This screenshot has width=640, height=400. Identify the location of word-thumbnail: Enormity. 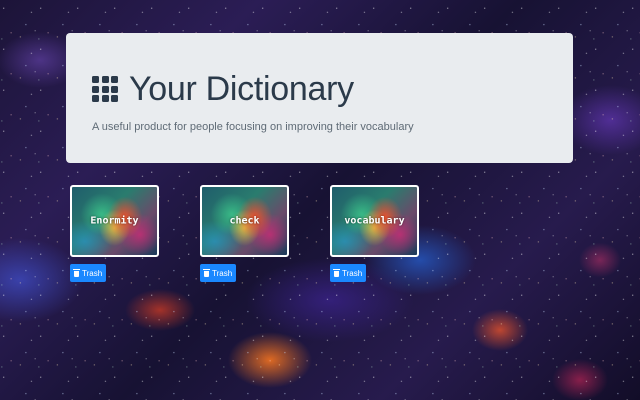
(114, 221).